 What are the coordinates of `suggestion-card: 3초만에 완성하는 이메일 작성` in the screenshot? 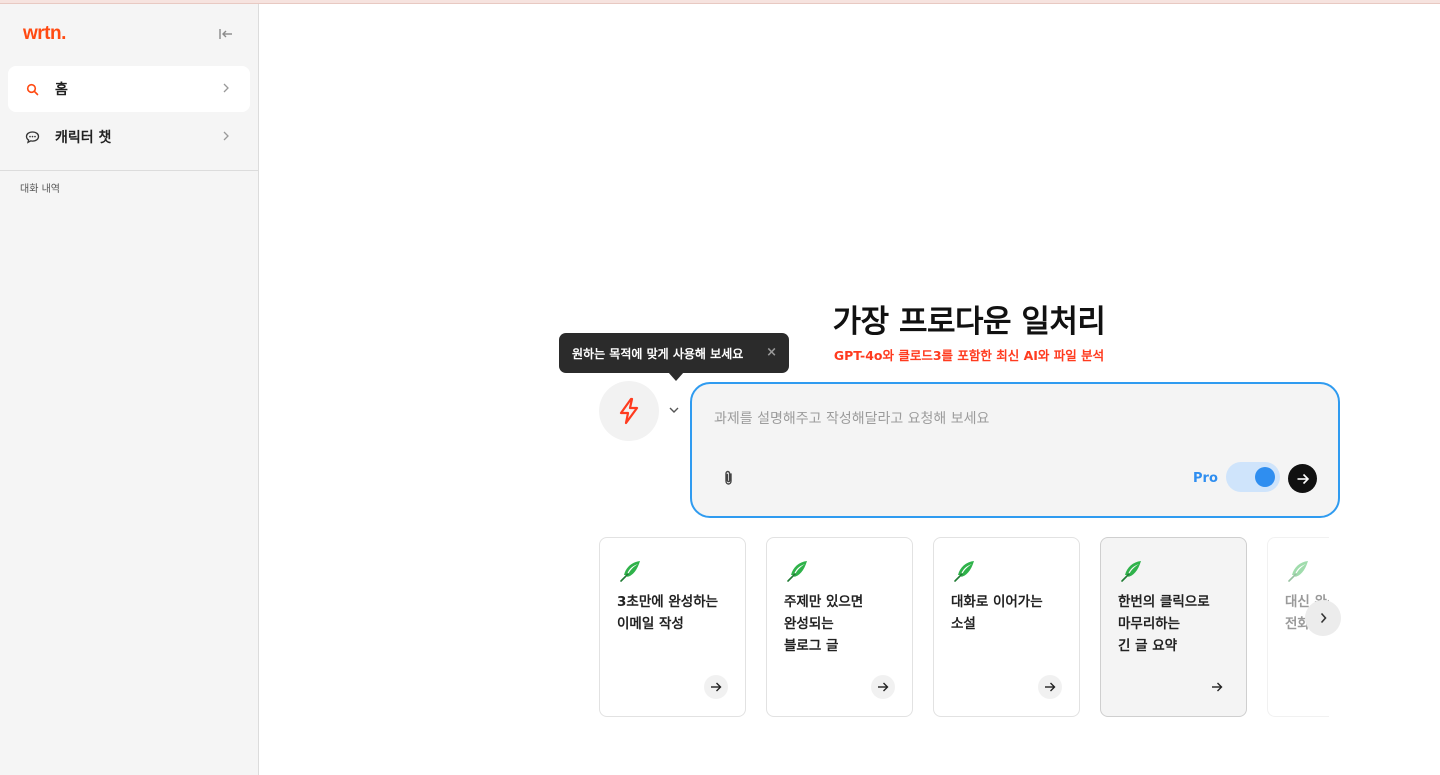 It's located at (672, 627).